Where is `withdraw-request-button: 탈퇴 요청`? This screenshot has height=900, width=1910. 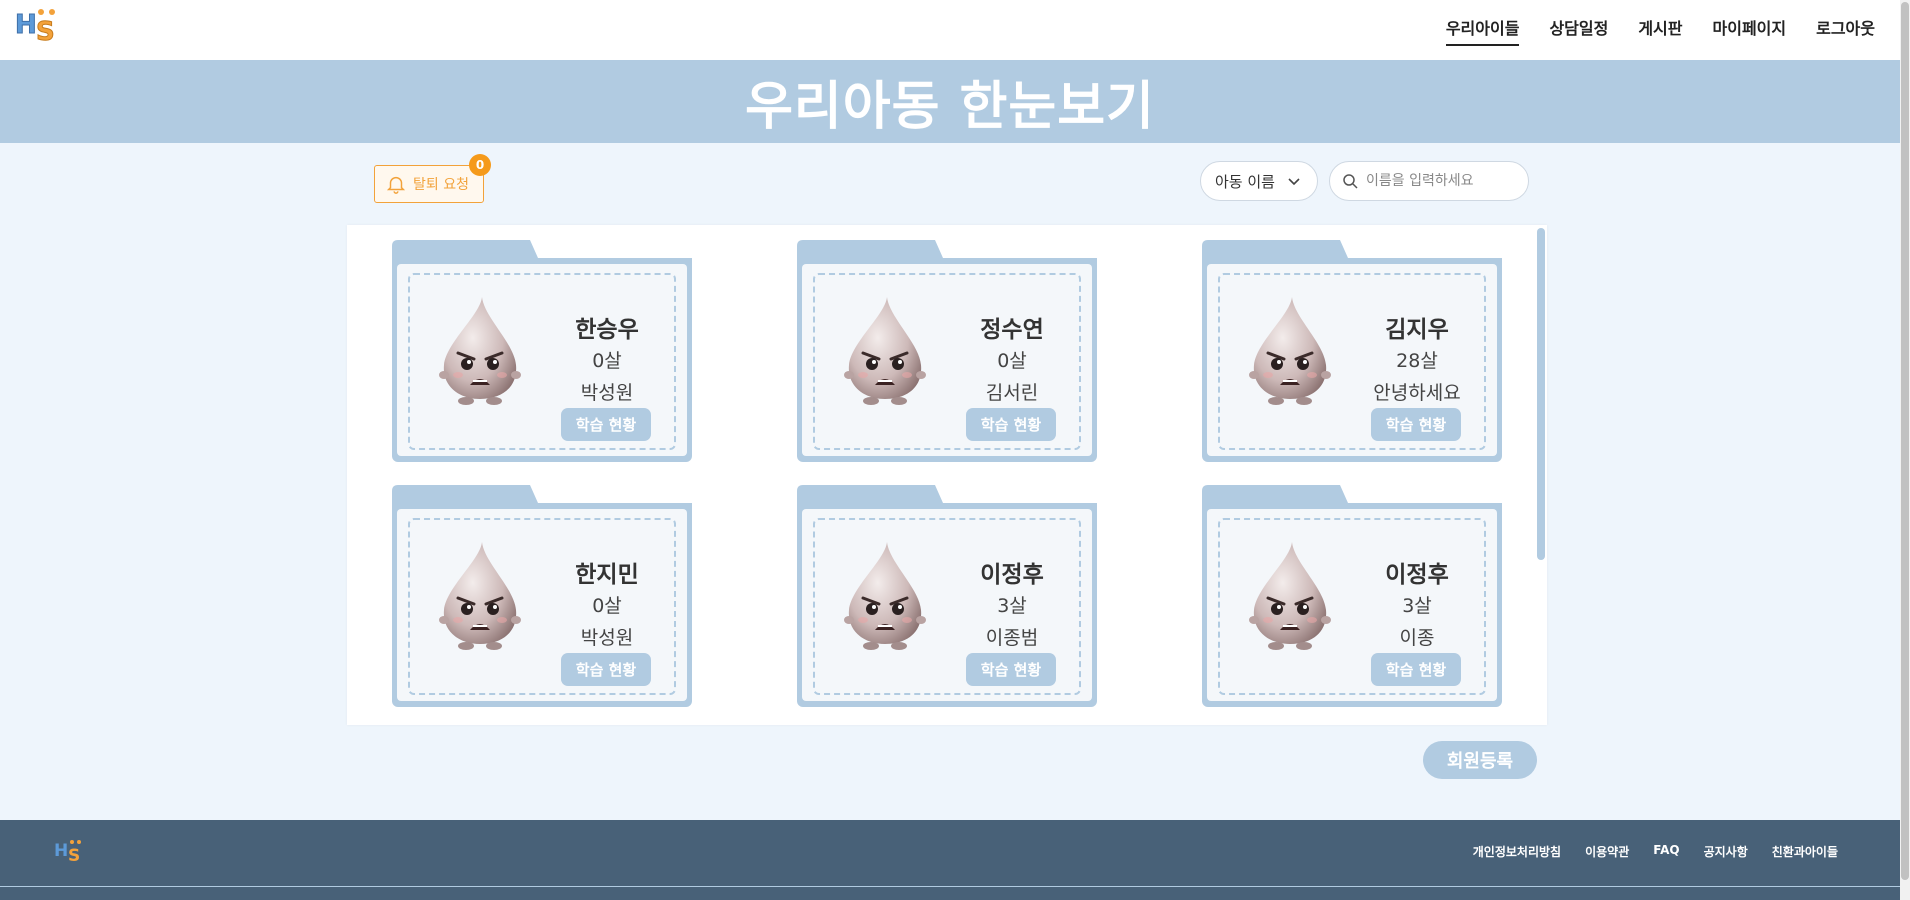 withdraw-request-button: 탈퇴 요청 is located at coordinates (429, 184).